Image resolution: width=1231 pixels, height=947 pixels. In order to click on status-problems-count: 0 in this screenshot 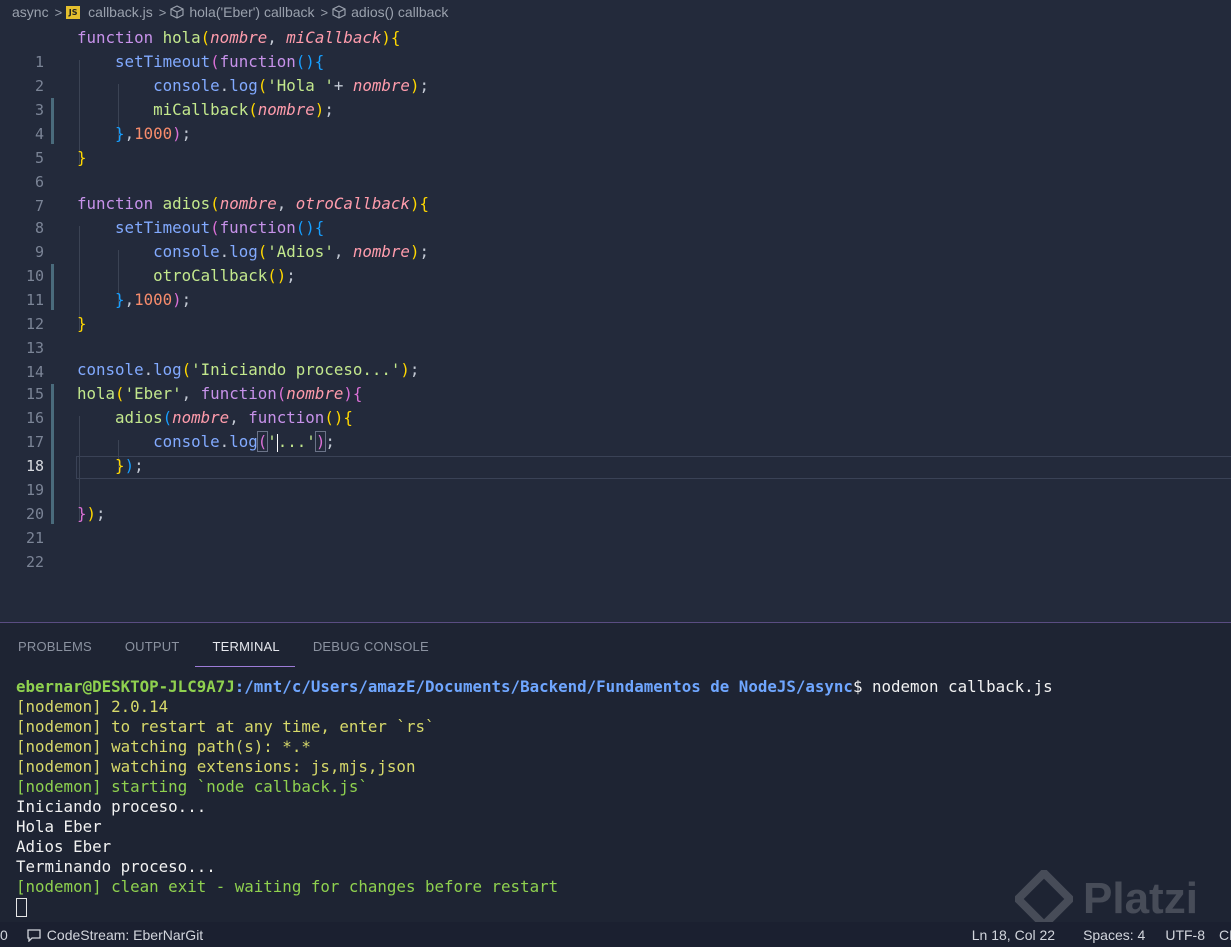, I will do `click(8, 935)`.